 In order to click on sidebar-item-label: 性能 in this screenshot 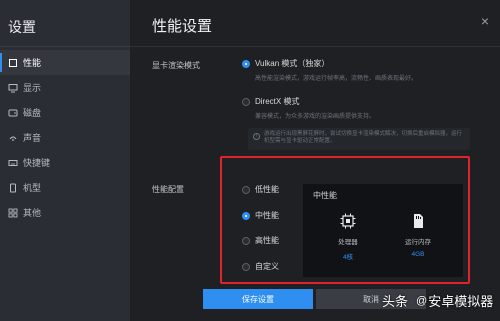, I will do `click(32, 63)`.